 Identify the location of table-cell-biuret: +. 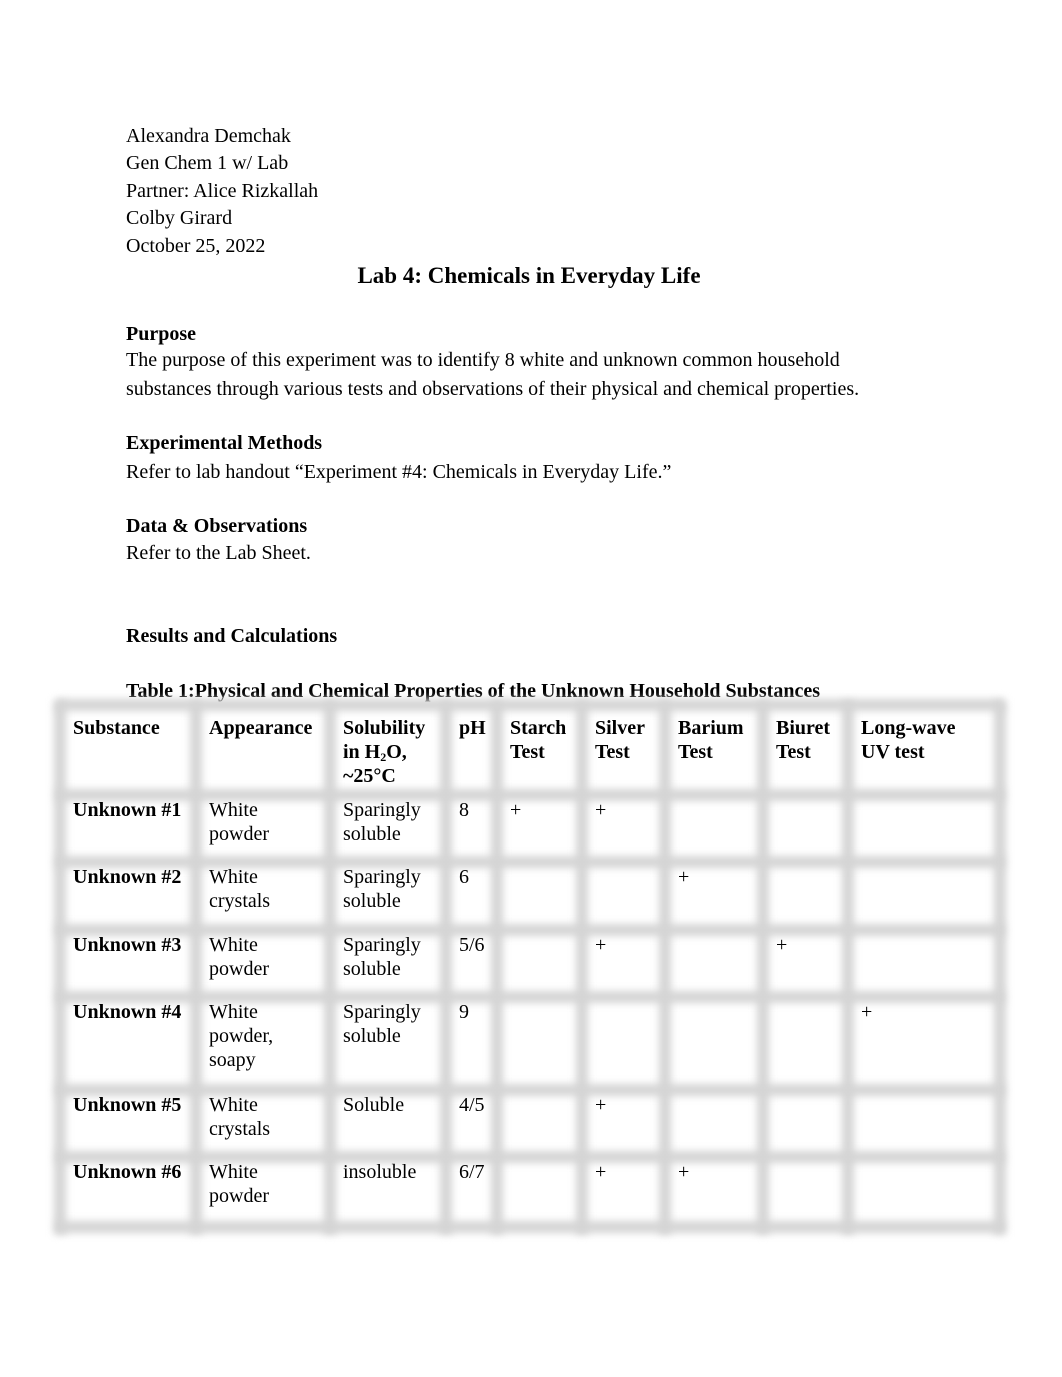
(782, 945).